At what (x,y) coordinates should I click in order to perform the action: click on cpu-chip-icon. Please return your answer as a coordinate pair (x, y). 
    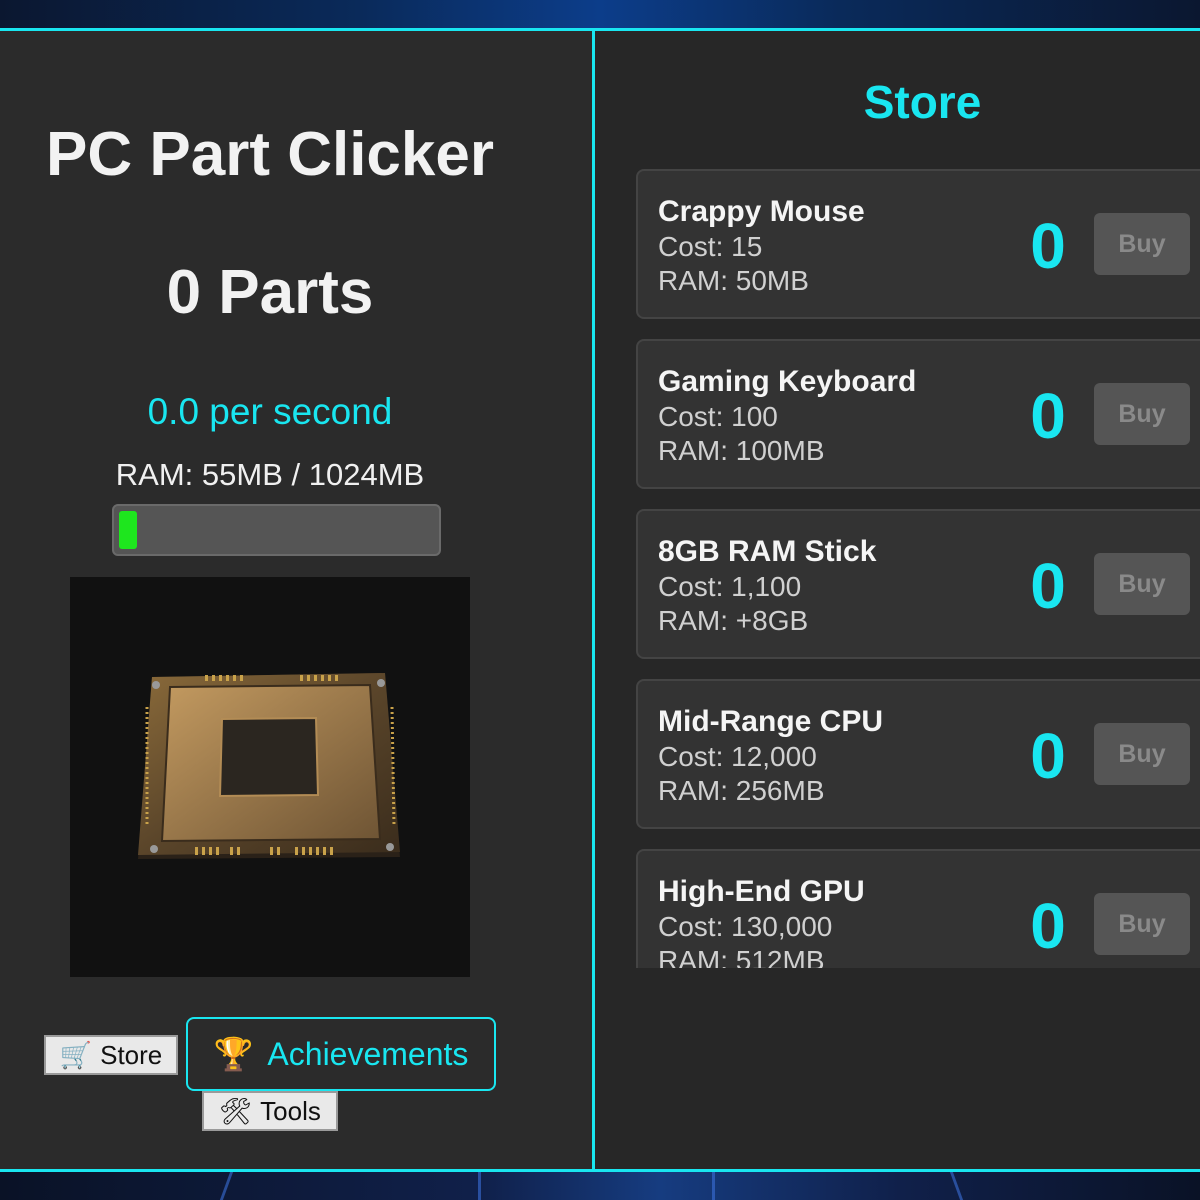
    Looking at the image, I should click on (269, 766).